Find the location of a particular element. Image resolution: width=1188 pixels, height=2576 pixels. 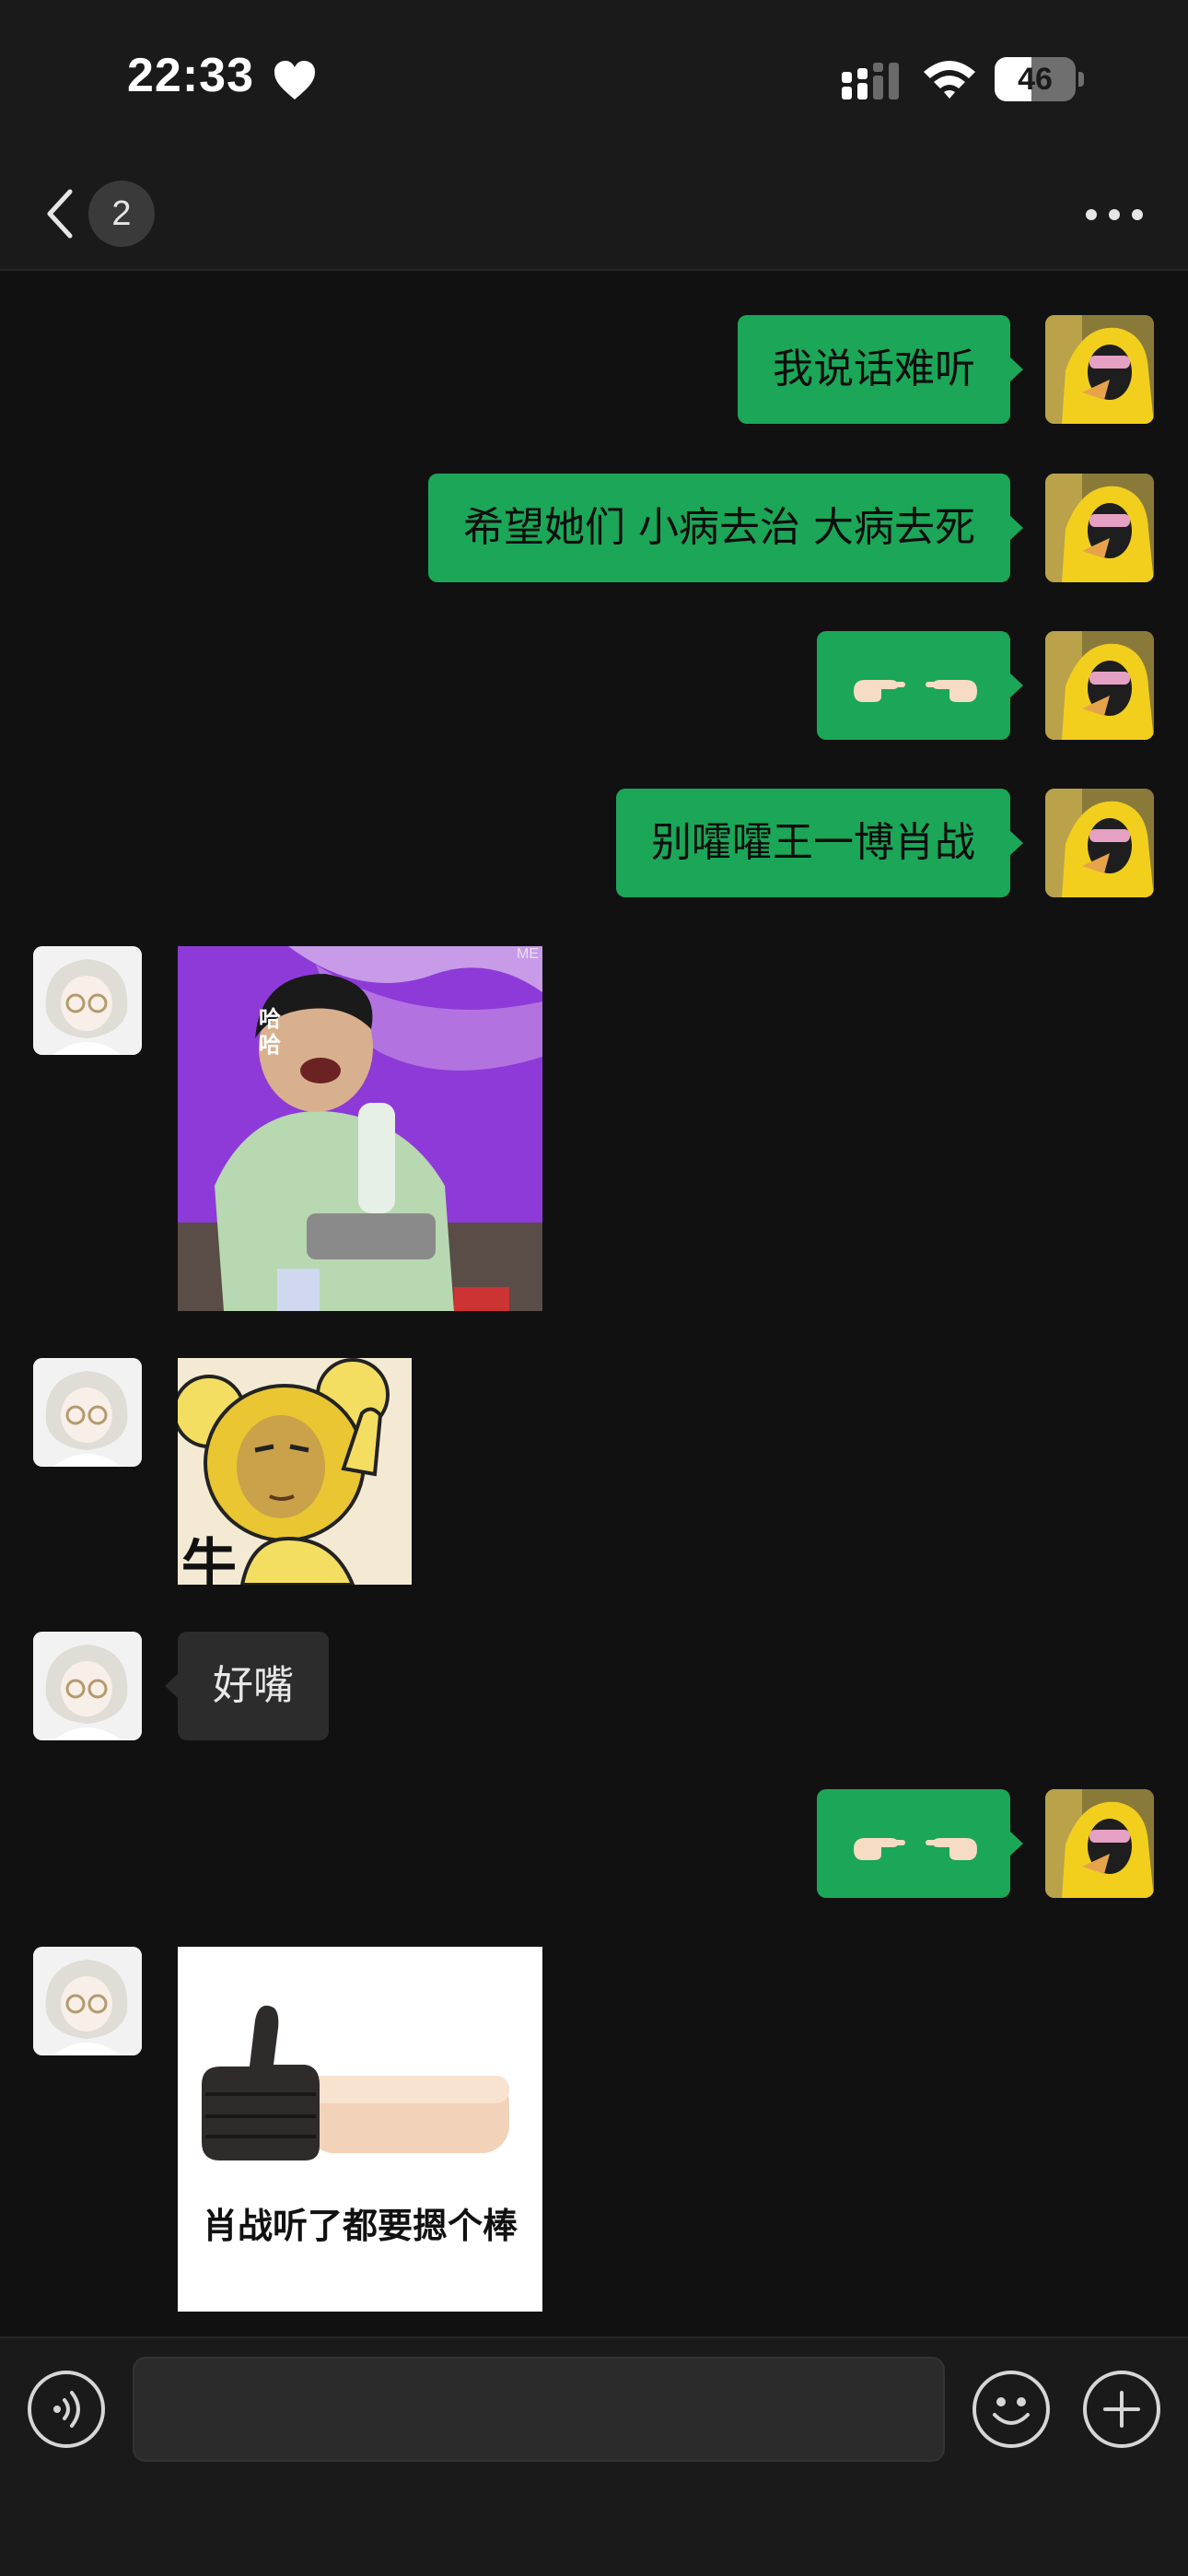

unread-count-badge: 2 is located at coordinates (121, 214).